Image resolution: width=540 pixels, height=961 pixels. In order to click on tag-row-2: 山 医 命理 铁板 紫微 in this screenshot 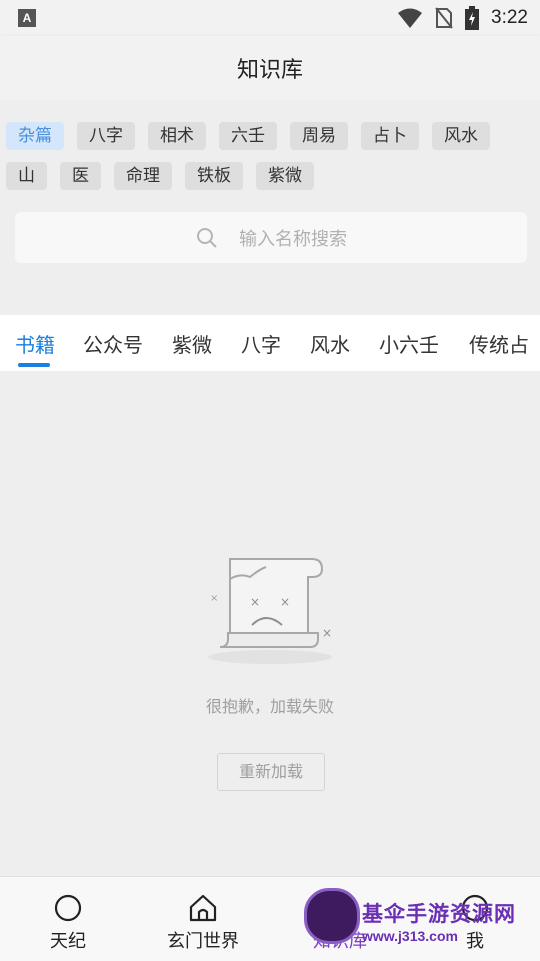, I will do `click(166, 176)`.